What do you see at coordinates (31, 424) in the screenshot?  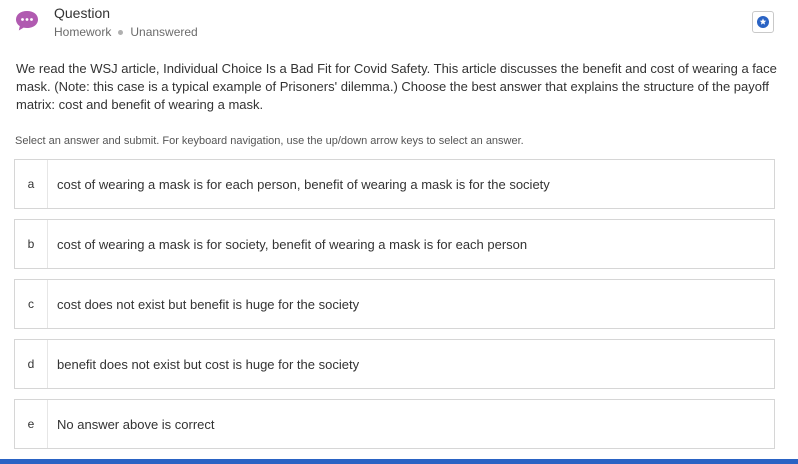 I see `option-letter: e` at bounding box center [31, 424].